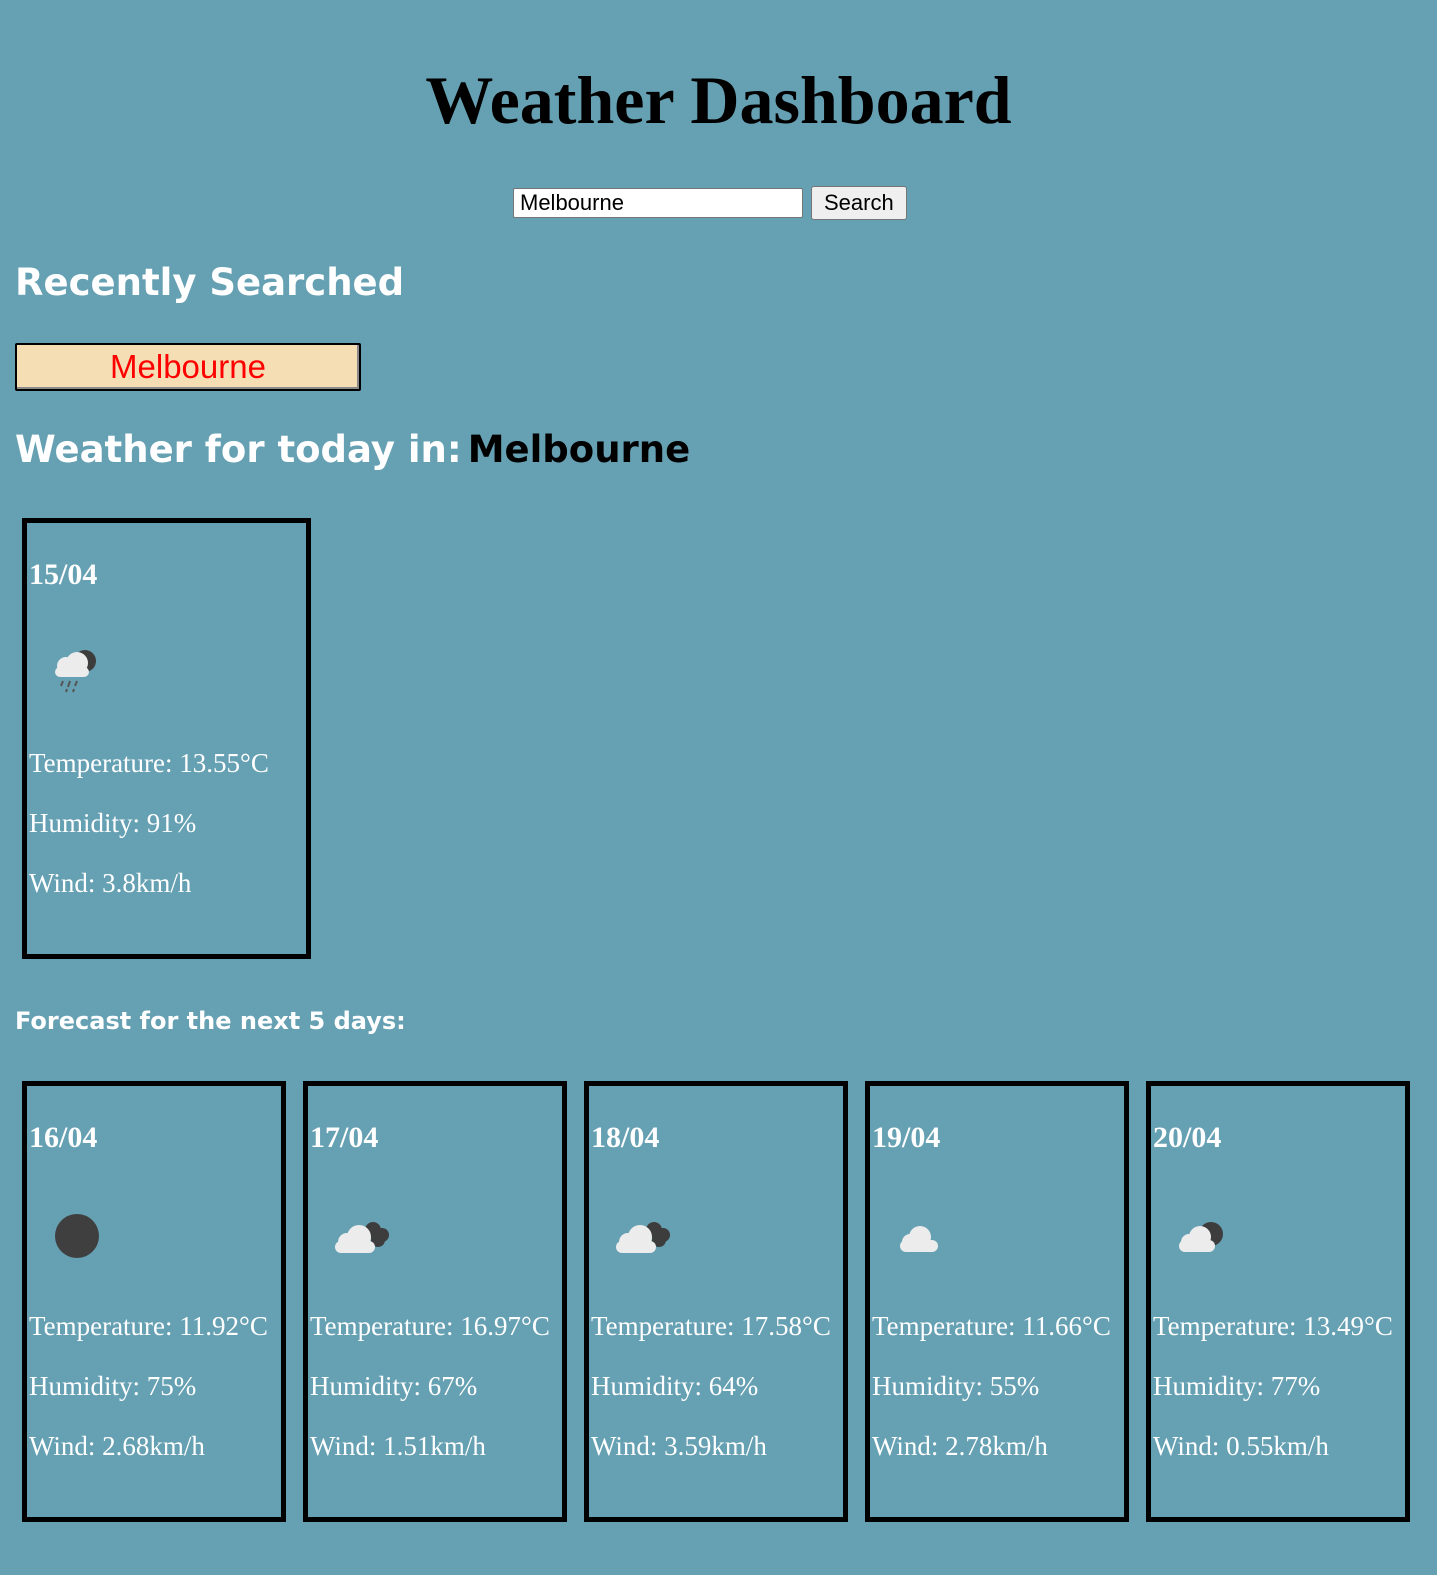 The image size is (1437, 1575). I want to click on card-humidity: Humidity: 75%, so click(113, 1386).